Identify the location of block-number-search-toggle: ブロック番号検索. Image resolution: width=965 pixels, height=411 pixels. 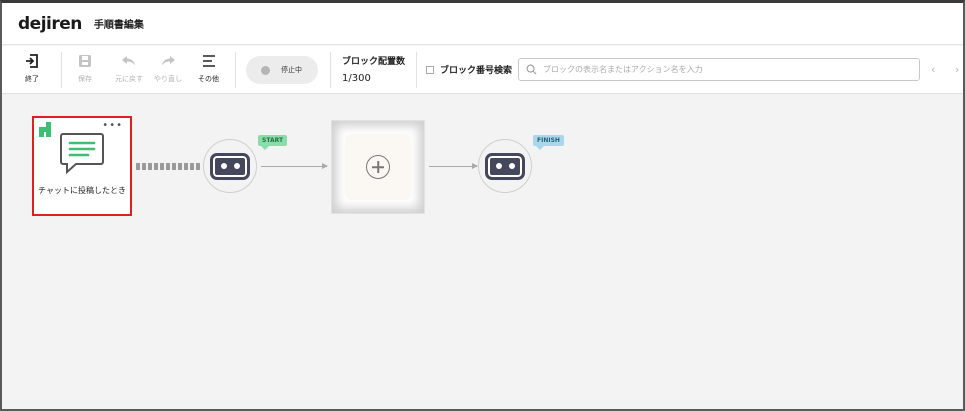
(469, 69).